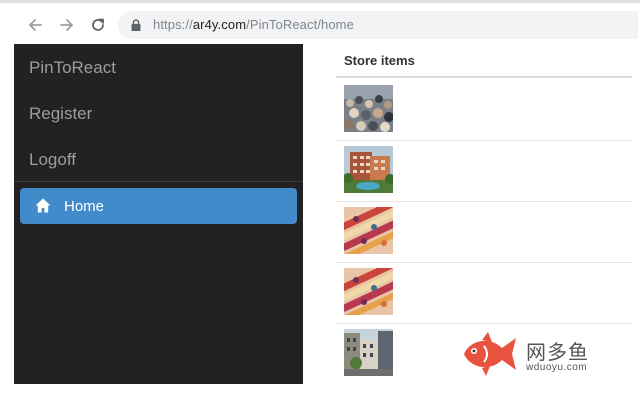 The height and width of the screenshot is (400, 640). Describe the element at coordinates (379, 60) in the screenshot. I see `column-header-store-items: Store items` at that location.